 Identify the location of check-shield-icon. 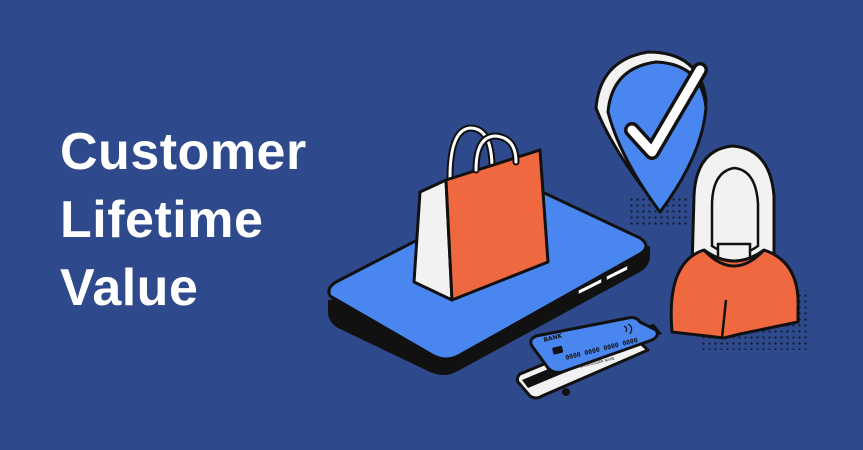
(651, 139).